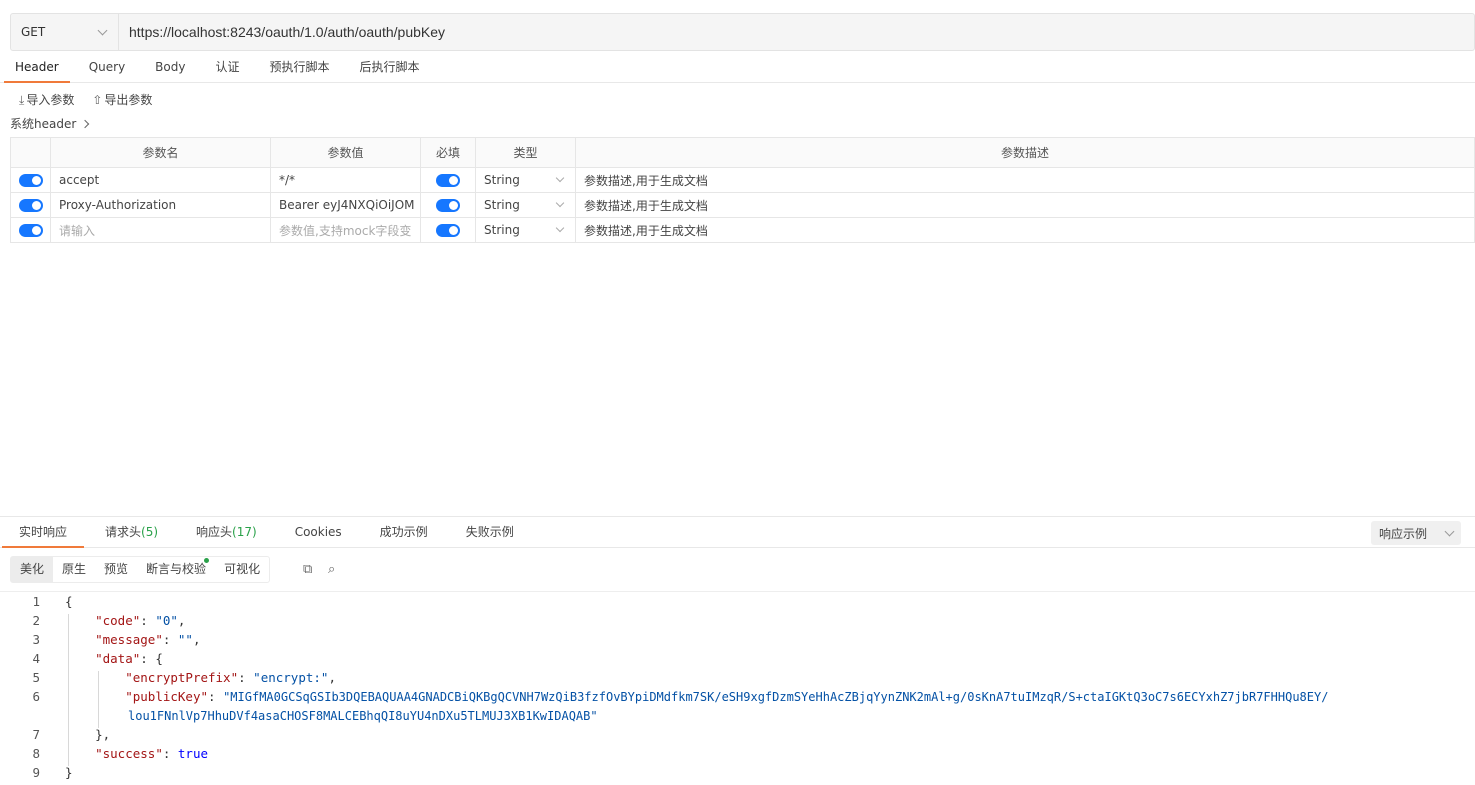 Image resolution: width=1475 pixels, height=785 pixels. Describe the element at coordinates (345, 180) in the screenshot. I see `param-value-input: */*` at that location.